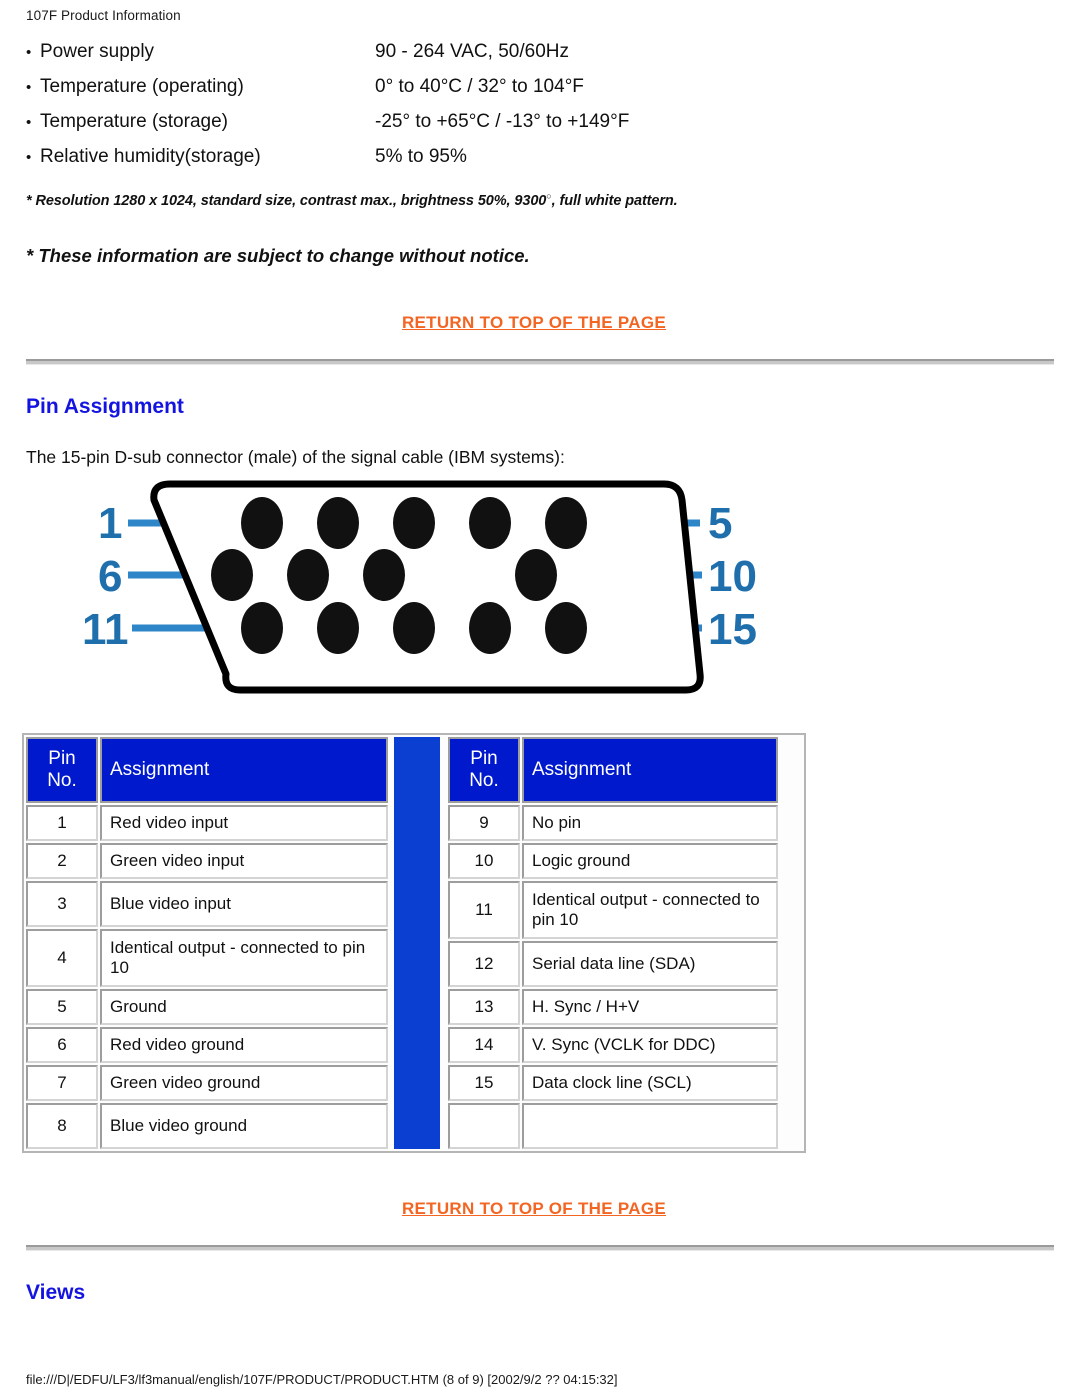  I want to click on pin-number-cell: 13, so click(484, 1006).